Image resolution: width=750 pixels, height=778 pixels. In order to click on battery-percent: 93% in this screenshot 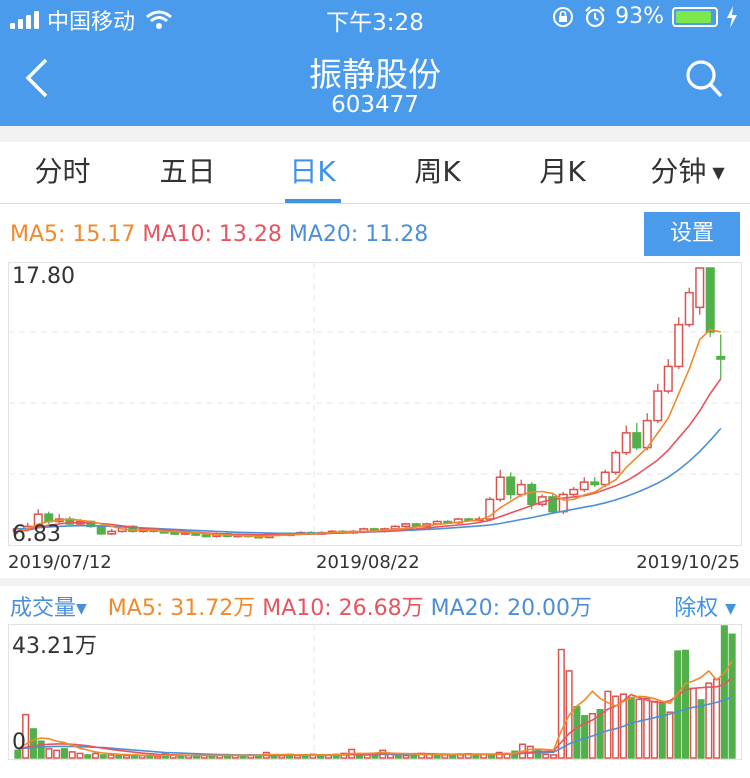, I will do `click(639, 16)`.